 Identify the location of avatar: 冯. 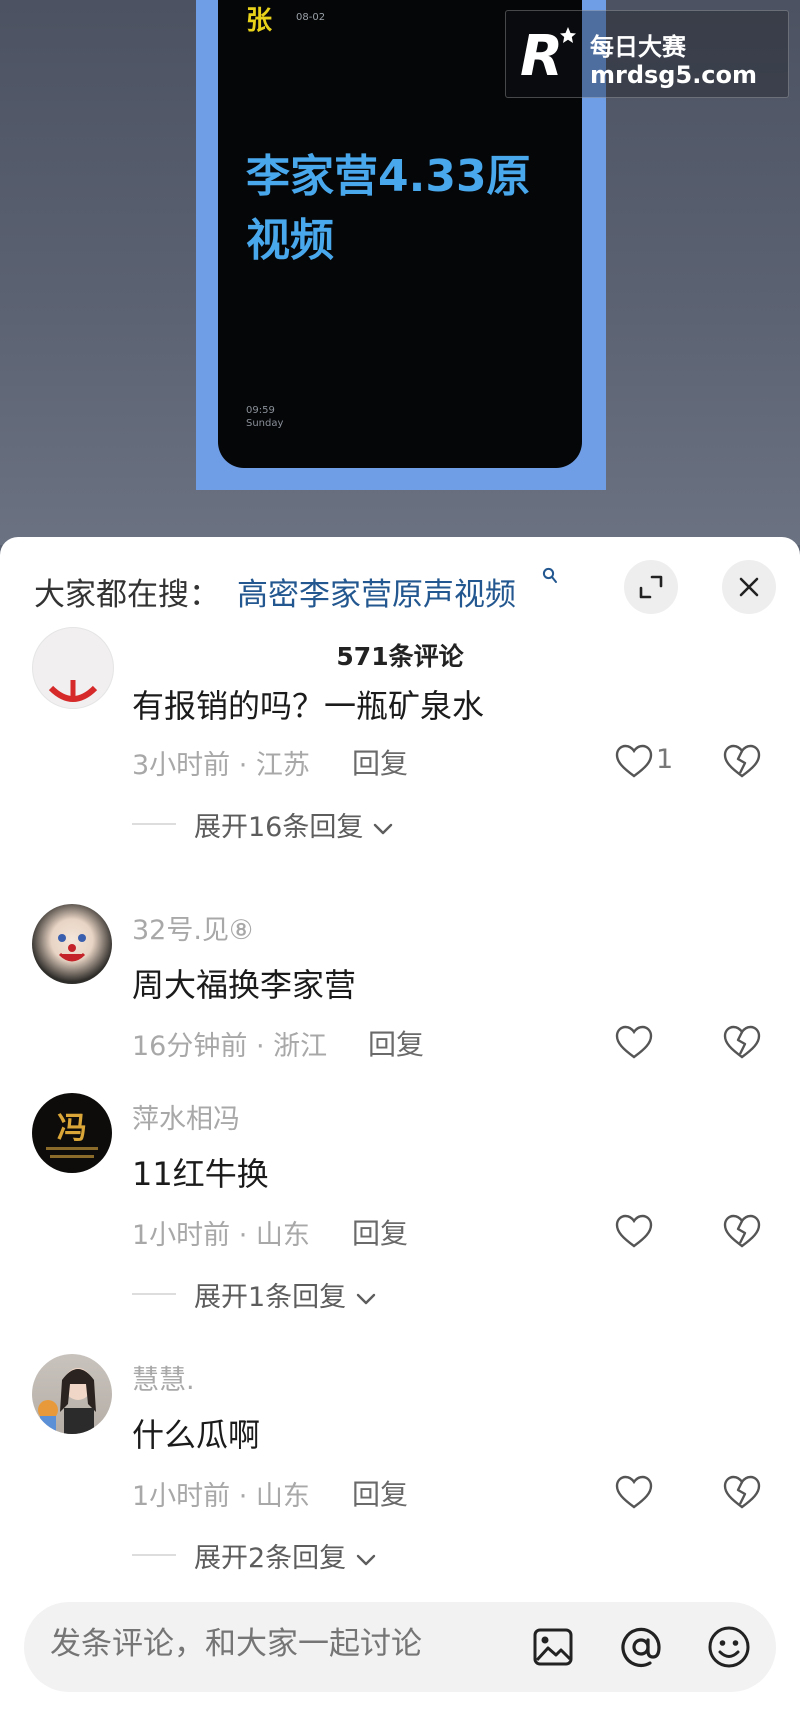
(72, 1133).